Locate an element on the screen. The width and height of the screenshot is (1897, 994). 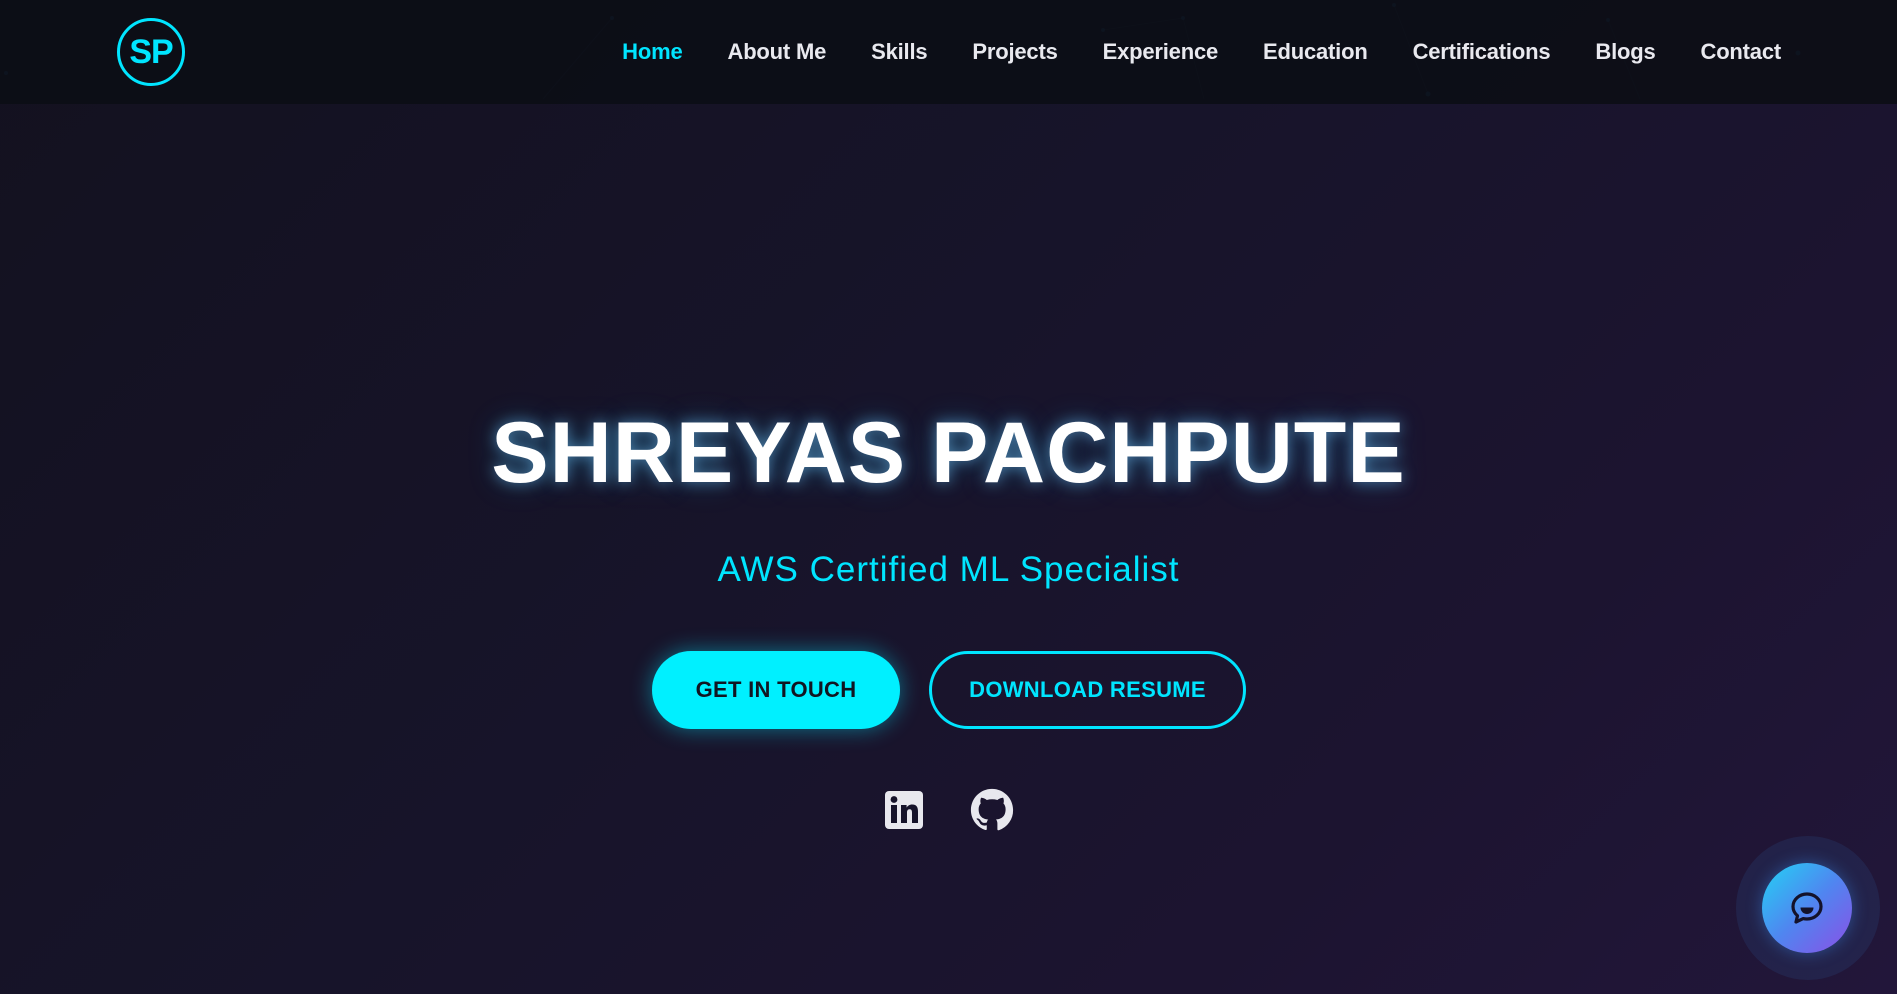
chat-widget-button is located at coordinates (1807, 908).